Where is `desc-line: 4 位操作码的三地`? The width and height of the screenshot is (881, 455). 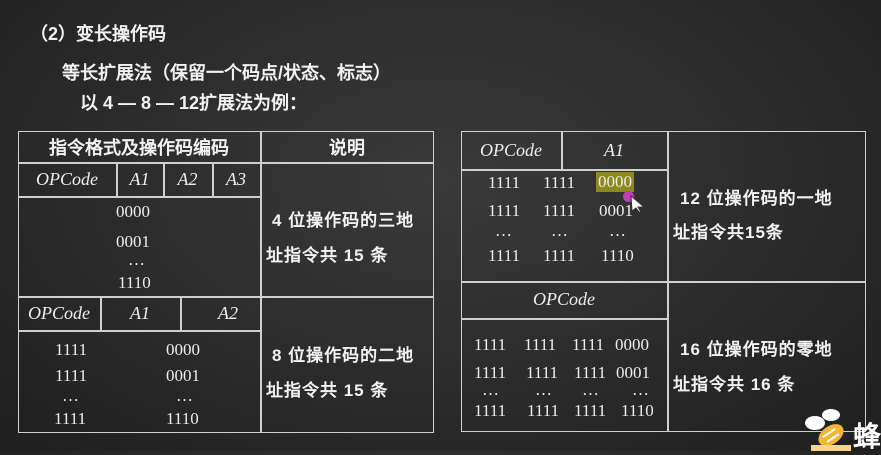
desc-line: 4 位操作码的三地 is located at coordinates (343, 220).